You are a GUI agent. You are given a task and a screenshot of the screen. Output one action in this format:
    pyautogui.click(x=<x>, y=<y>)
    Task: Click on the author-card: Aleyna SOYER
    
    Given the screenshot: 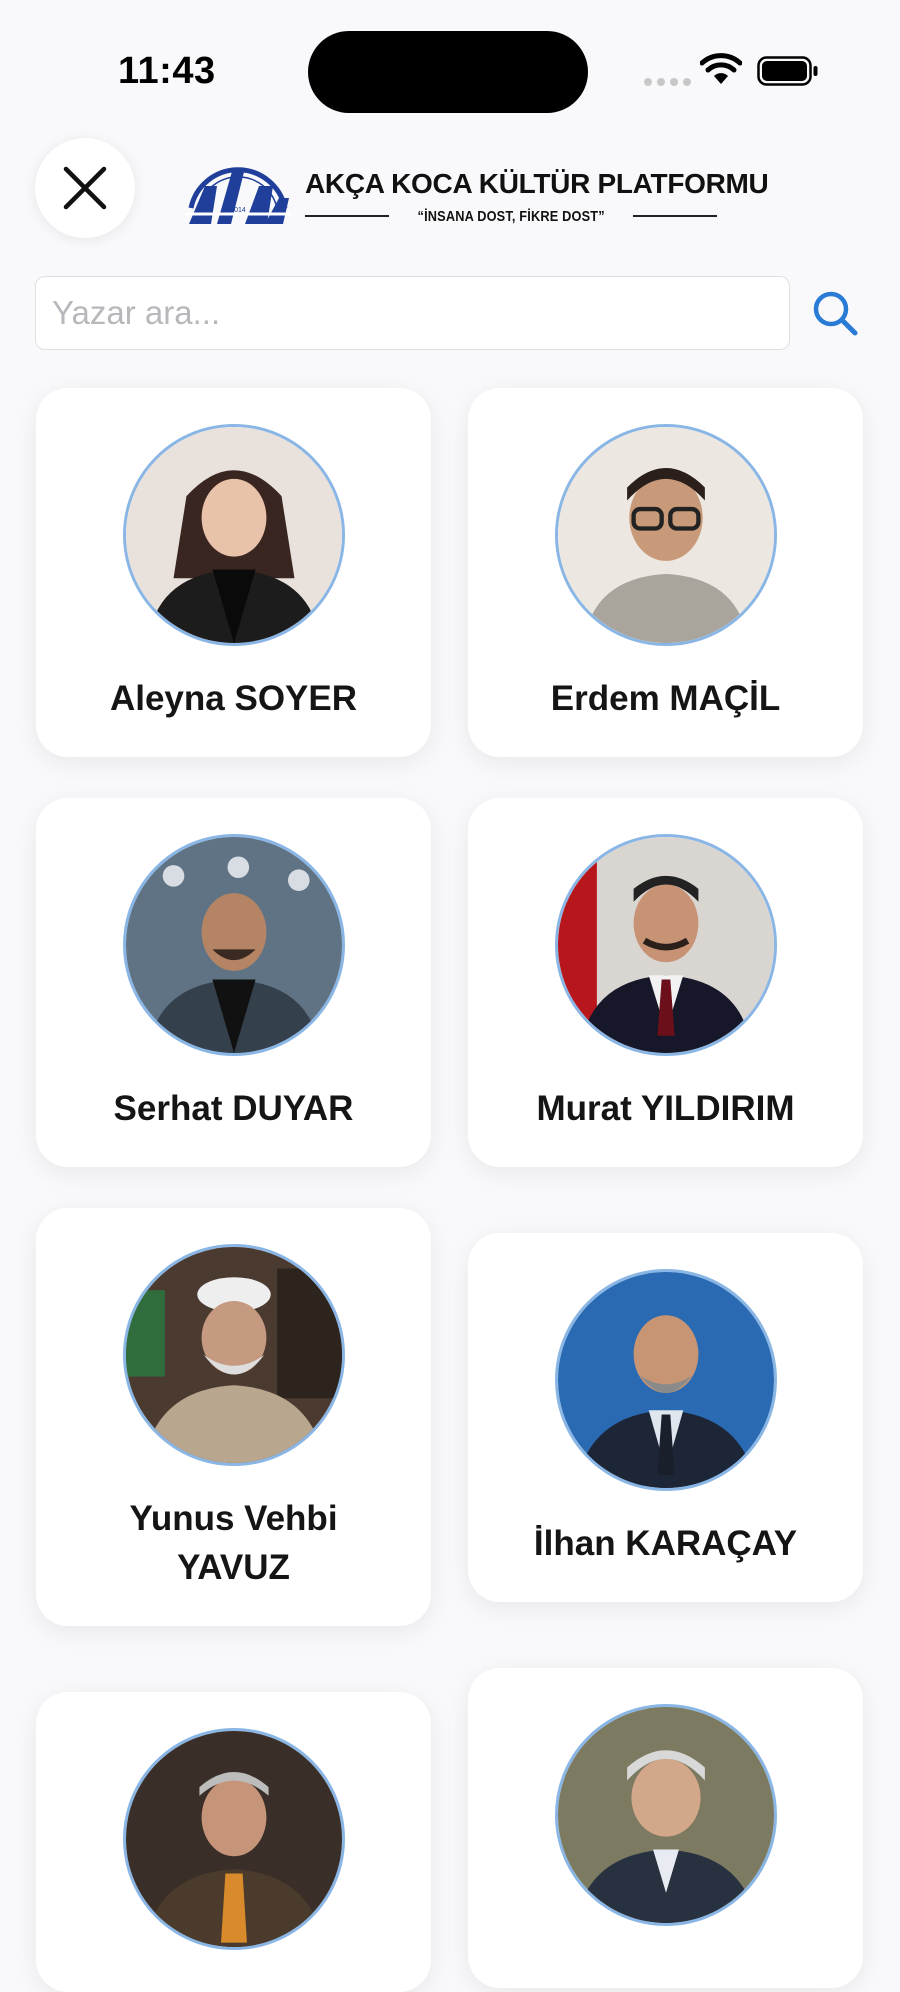 What is the action you would take?
    pyautogui.click(x=233, y=572)
    